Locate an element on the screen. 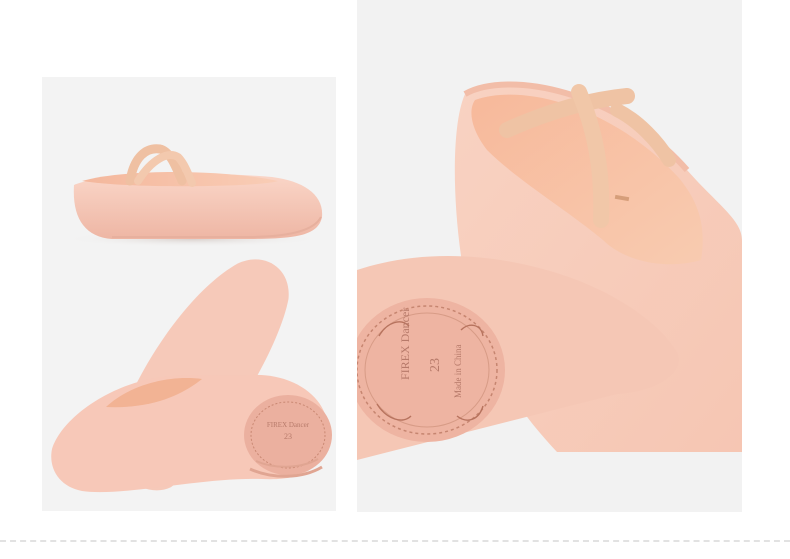  sole-size-text: 23 is located at coordinates (288, 436).